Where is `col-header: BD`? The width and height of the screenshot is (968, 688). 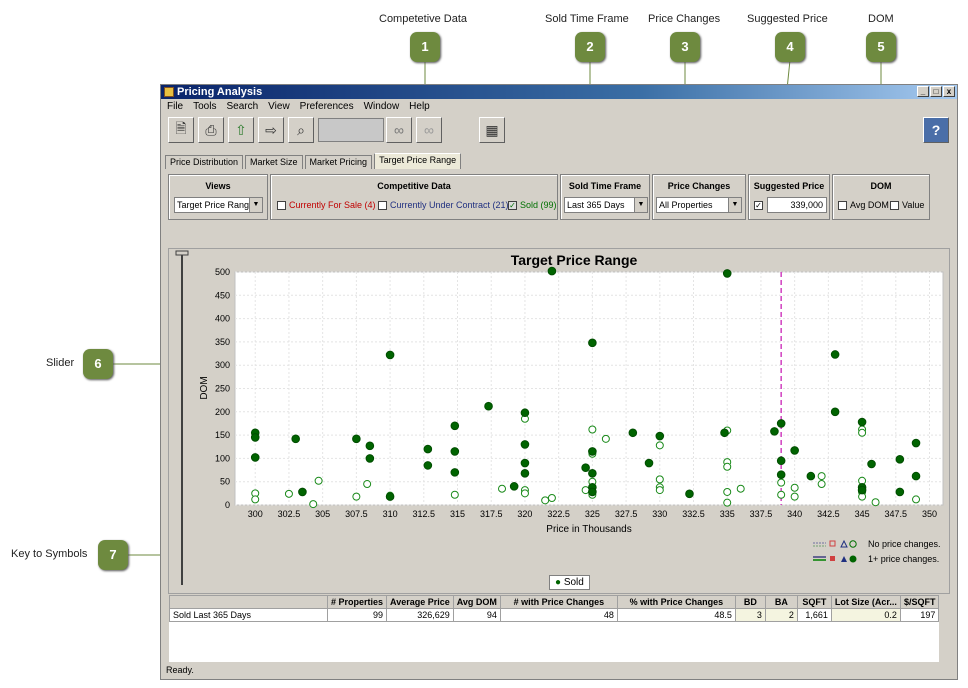
col-header: BD is located at coordinates (750, 602).